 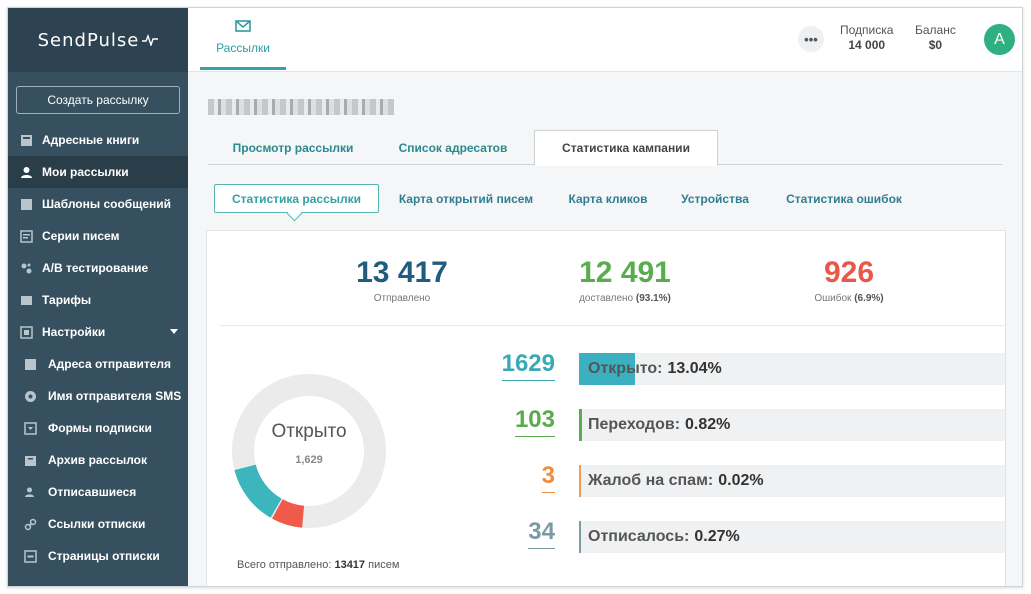 I want to click on donut-label: Открыто, so click(x=309, y=431).